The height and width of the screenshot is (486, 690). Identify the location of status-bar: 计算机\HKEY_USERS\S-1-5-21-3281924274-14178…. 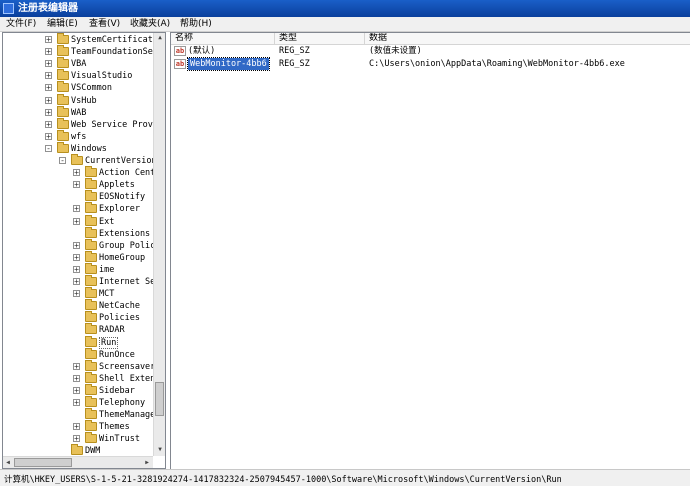
(345, 477).